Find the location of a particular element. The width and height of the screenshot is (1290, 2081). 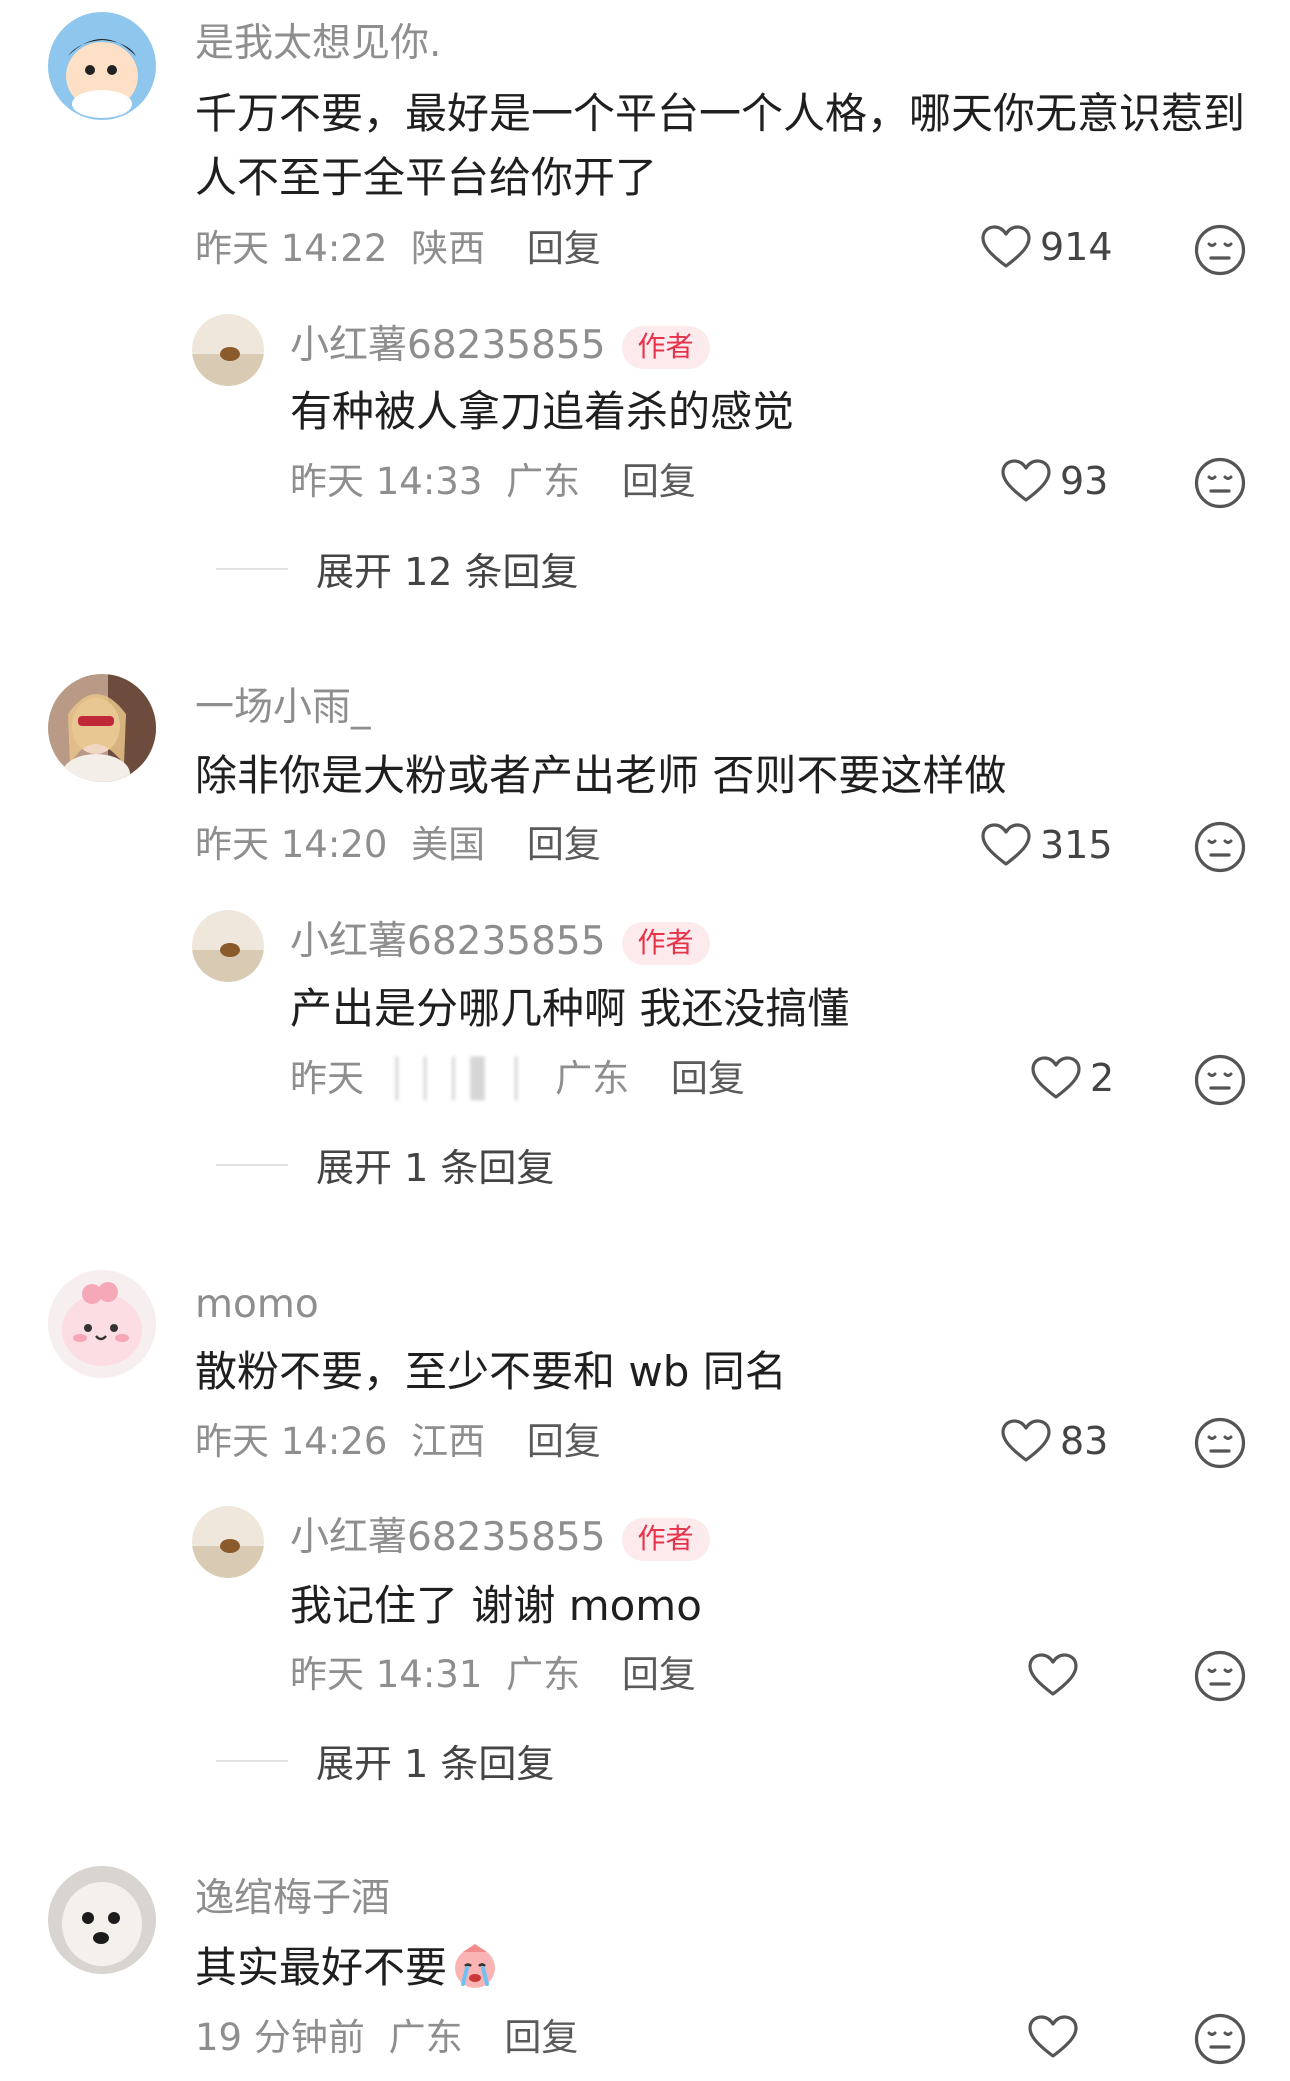

reply-text: 产出是分哪几种啊 我还没搞懂 is located at coordinates (570, 1008).